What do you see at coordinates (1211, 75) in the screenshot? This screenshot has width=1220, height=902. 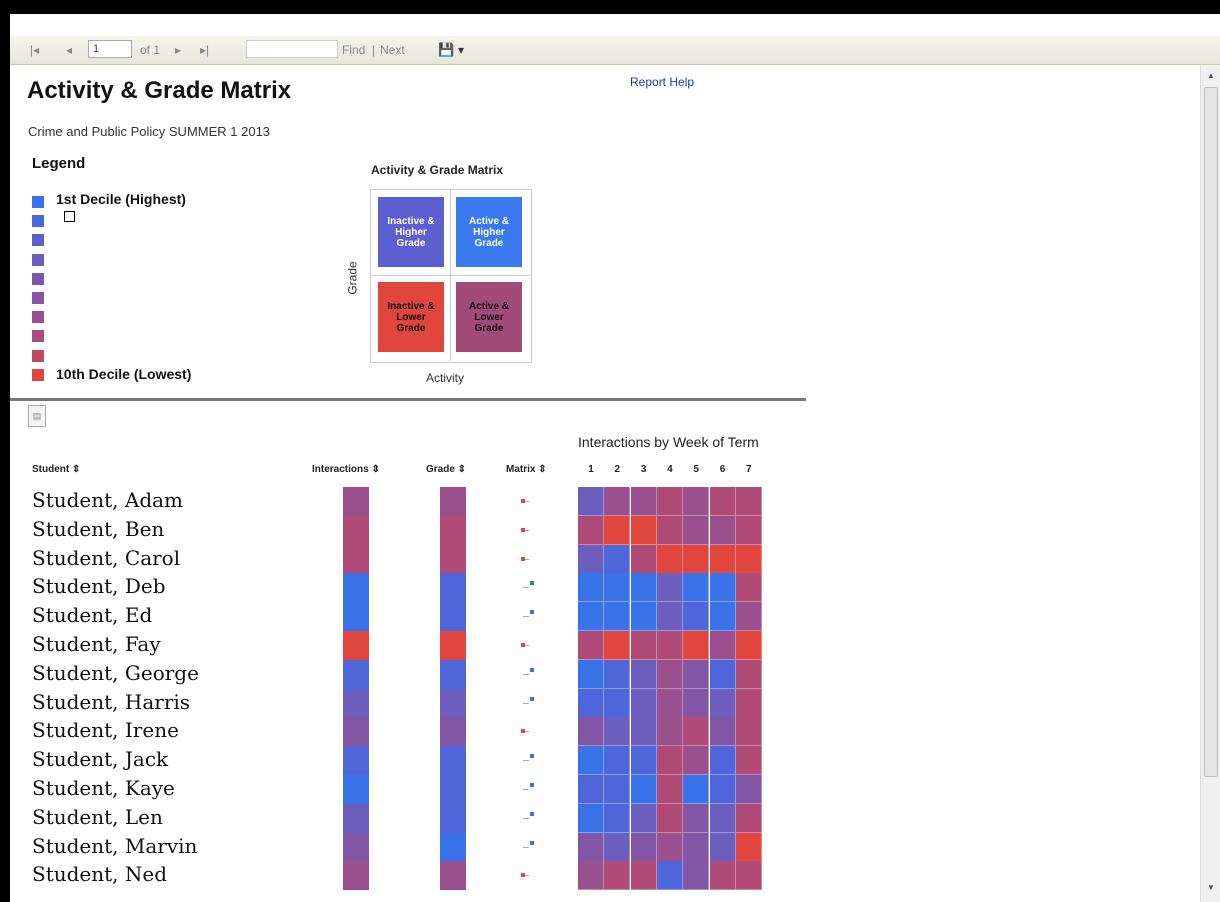 I see `scroll-up-icon: ▲` at bounding box center [1211, 75].